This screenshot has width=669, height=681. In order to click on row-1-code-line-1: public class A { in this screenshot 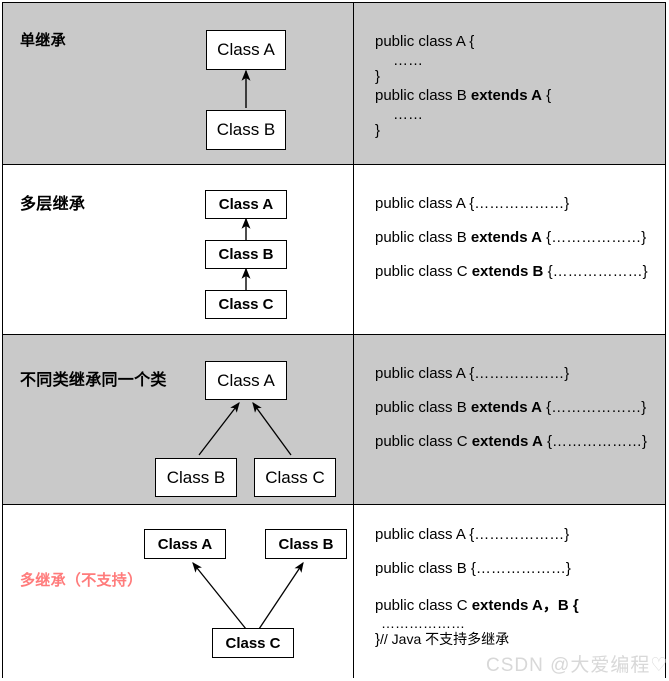, I will do `click(424, 41)`.